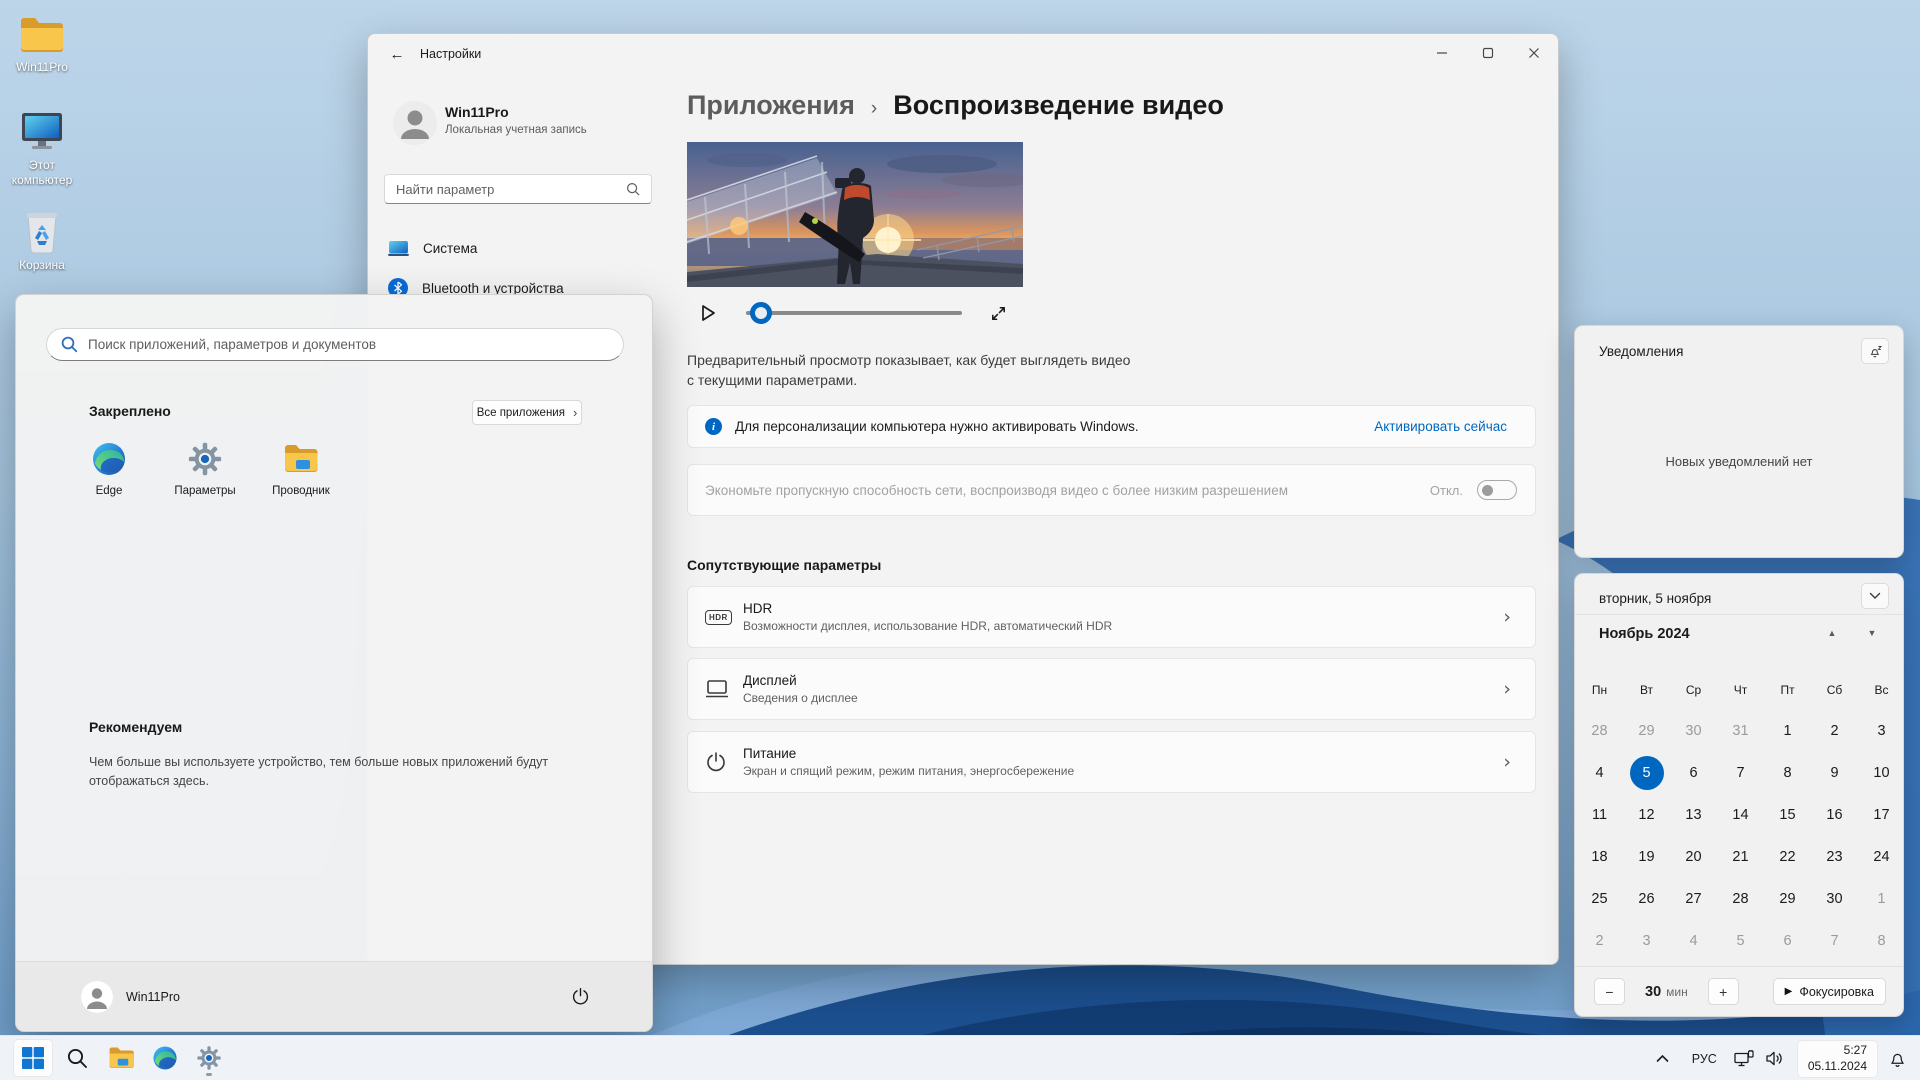 This screenshot has height=1080, width=1920. Describe the element at coordinates (1787, 690) in the screenshot. I see `weekday-label: Пт` at that location.